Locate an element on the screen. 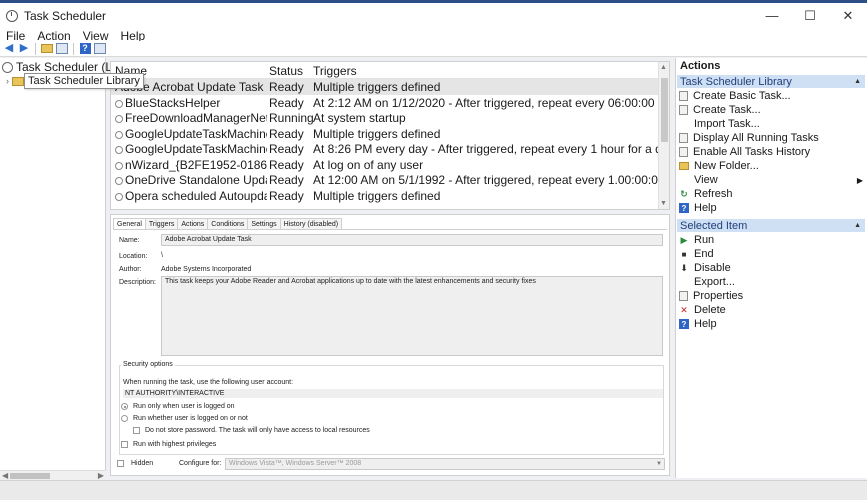 This screenshot has height=500, width=867. show-hide-console-tree-button is located at coordinates (62, 49).